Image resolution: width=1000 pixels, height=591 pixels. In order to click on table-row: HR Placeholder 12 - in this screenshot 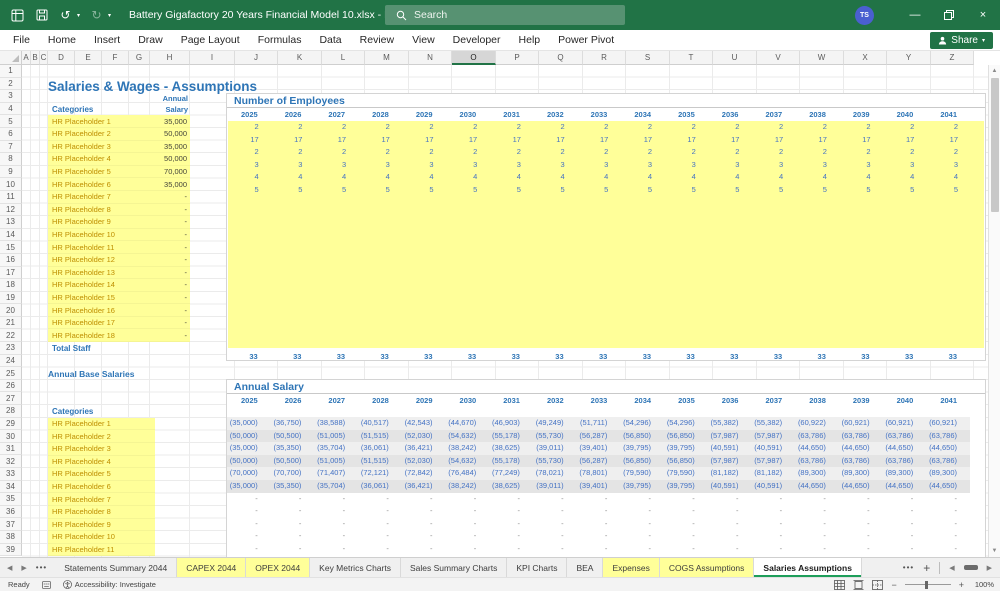, I will do `click(119, 260)`.